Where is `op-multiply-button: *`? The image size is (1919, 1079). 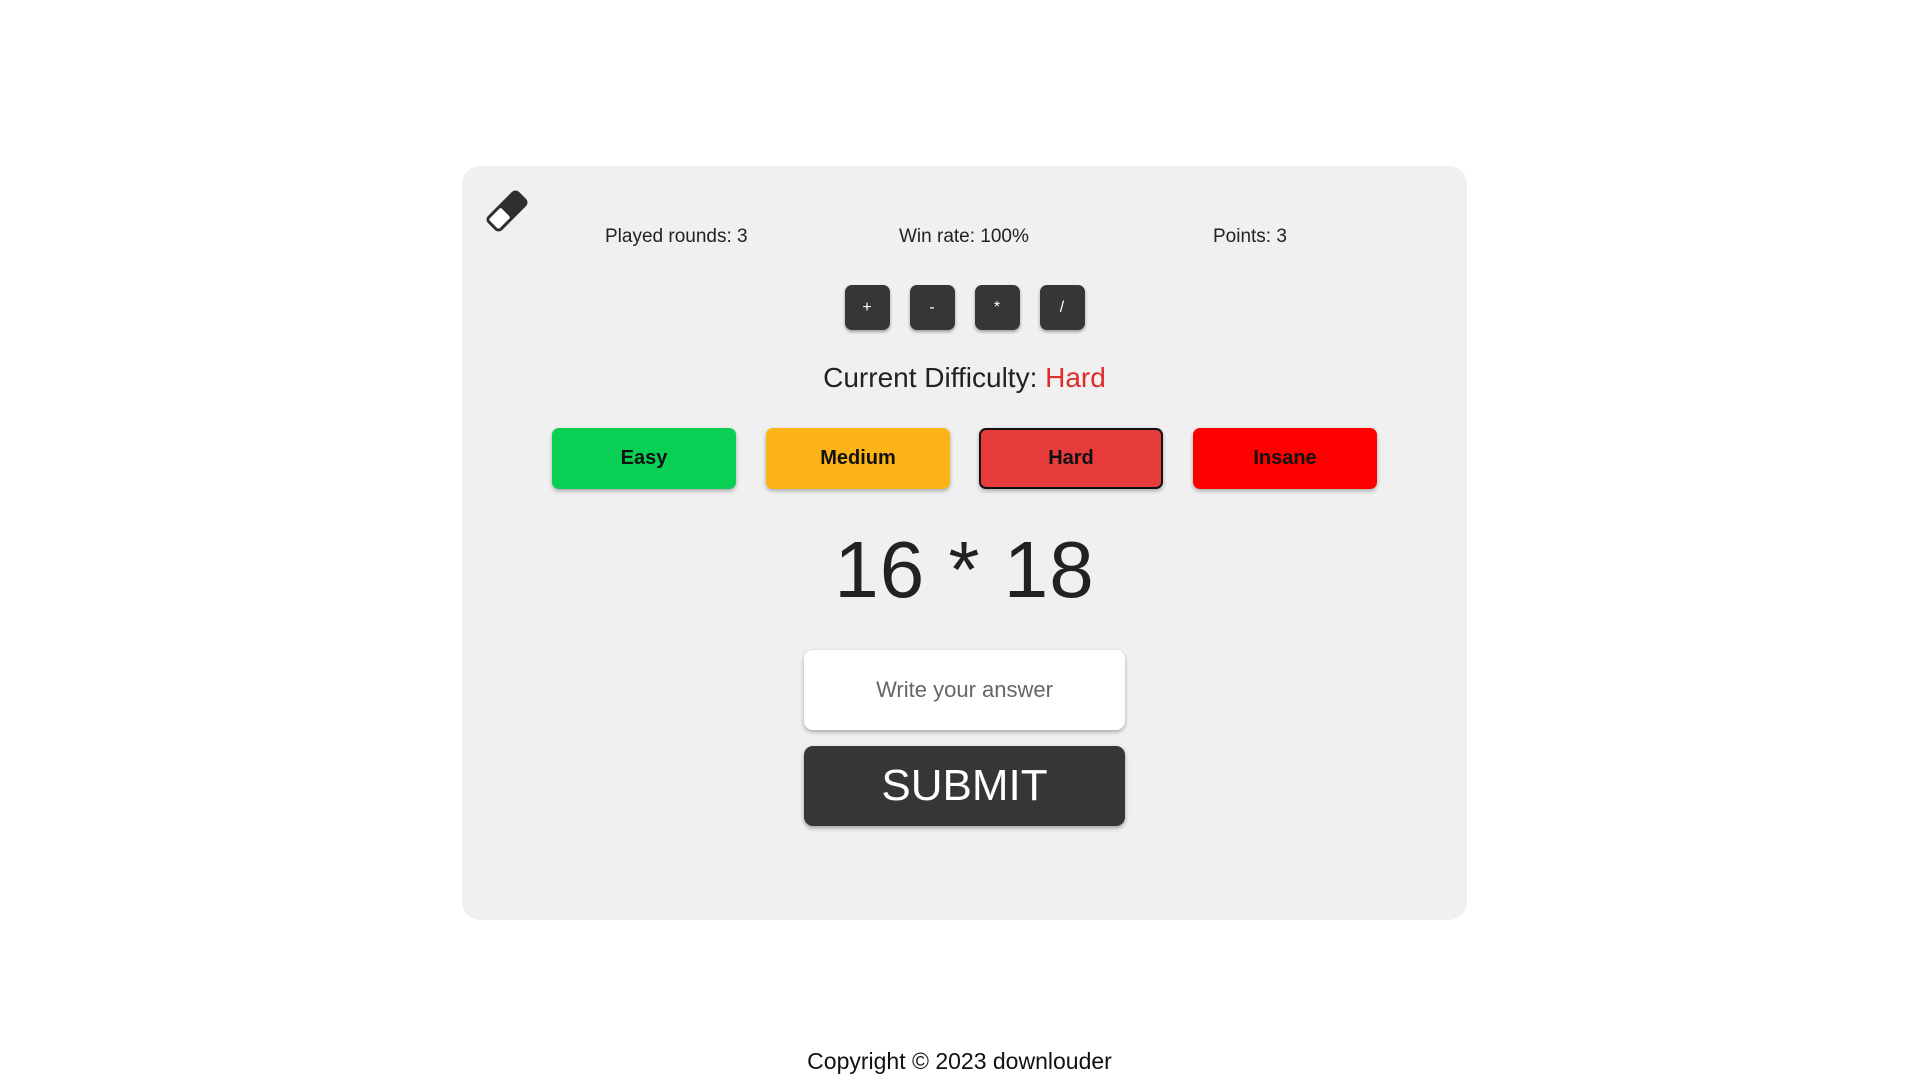
op-multiply-button: * is located at coordinates (997, 307).